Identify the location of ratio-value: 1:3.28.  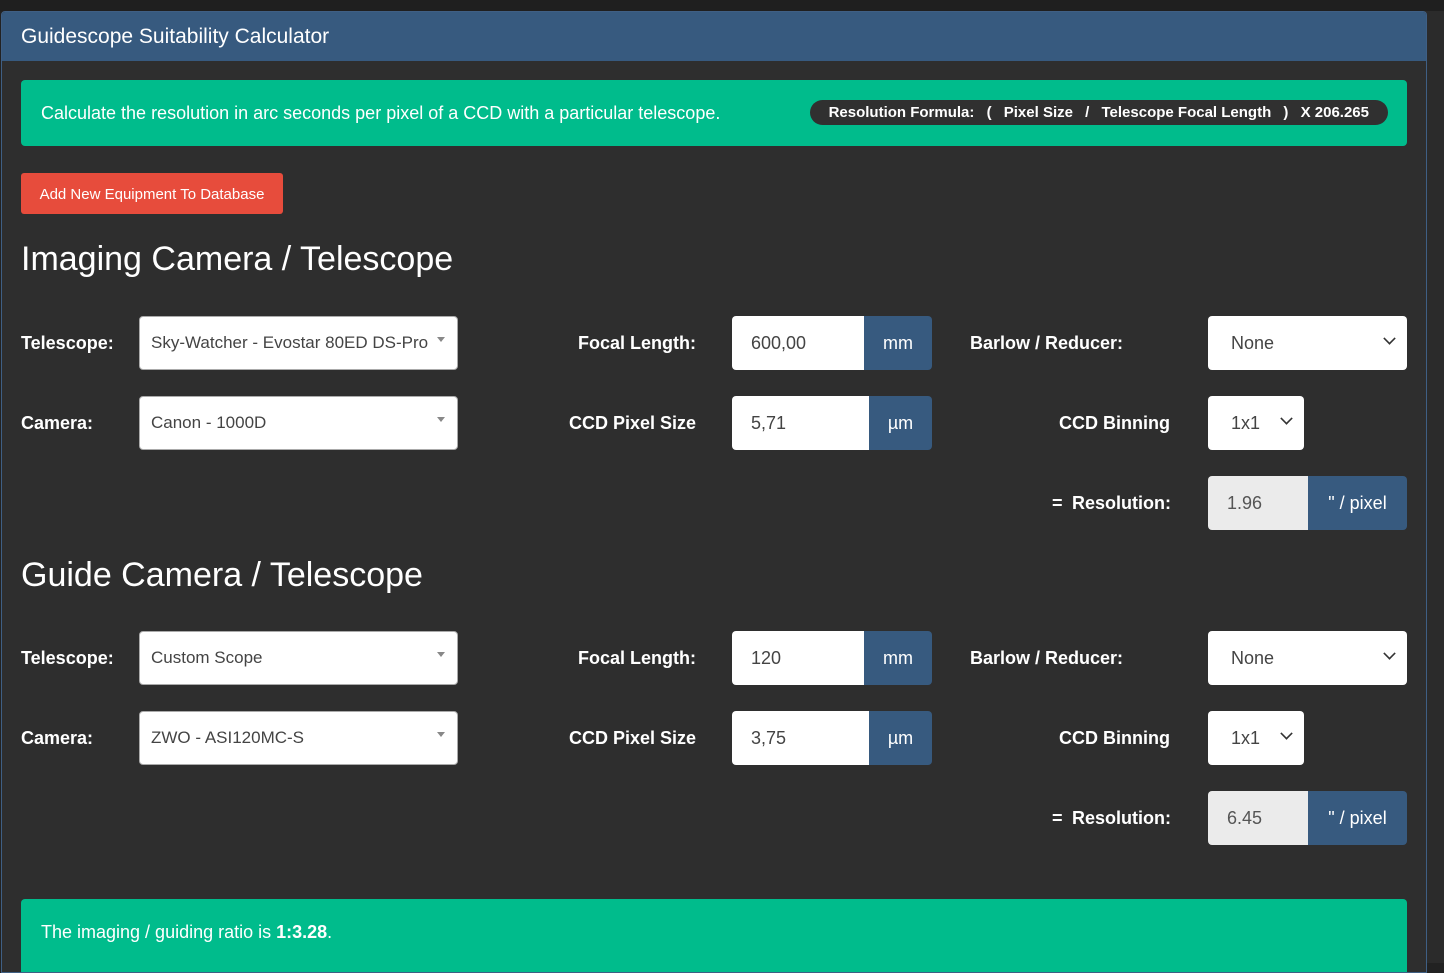
(302, 932).